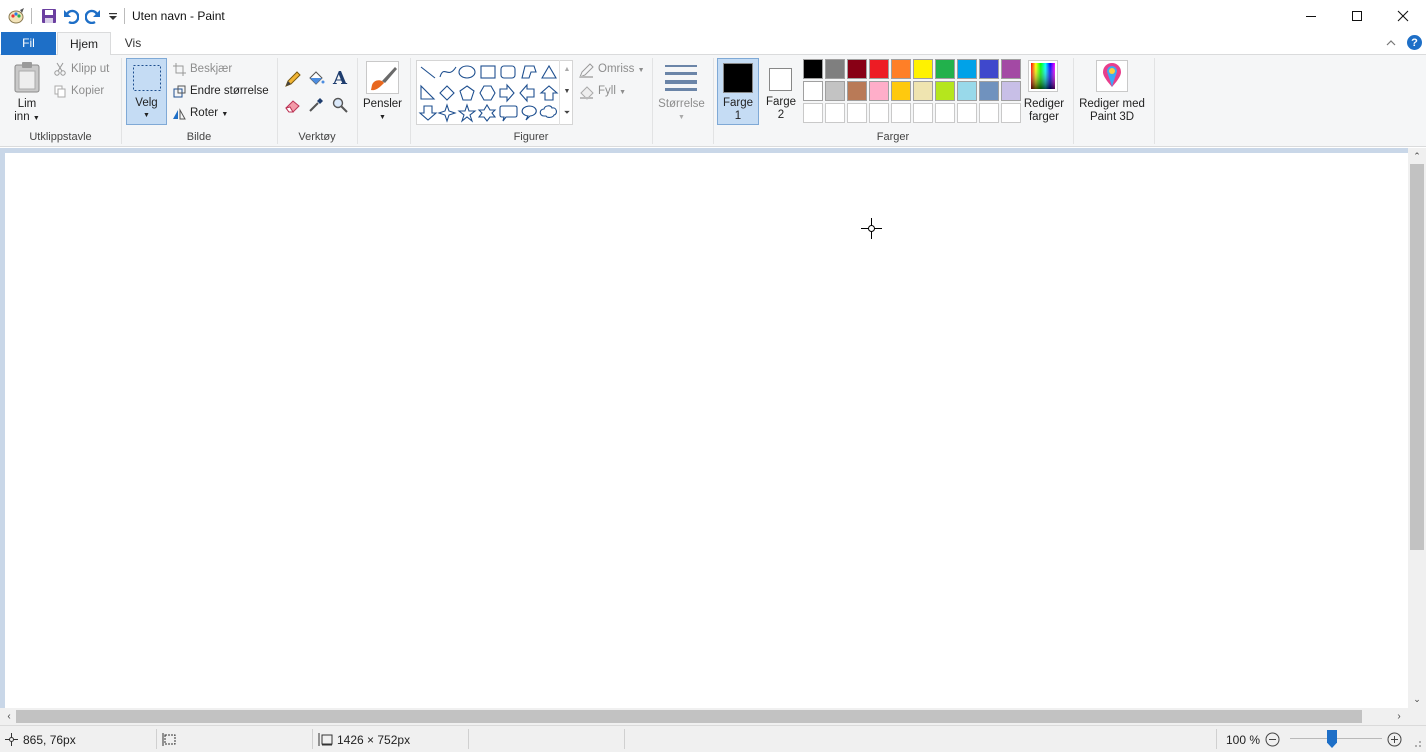 The image size is (1426, 752). What do you see at coordinates (1044, 111) in the screenshot?
I see `edit-colors-button: Rediger farger` at bounding box center [1044, 111].